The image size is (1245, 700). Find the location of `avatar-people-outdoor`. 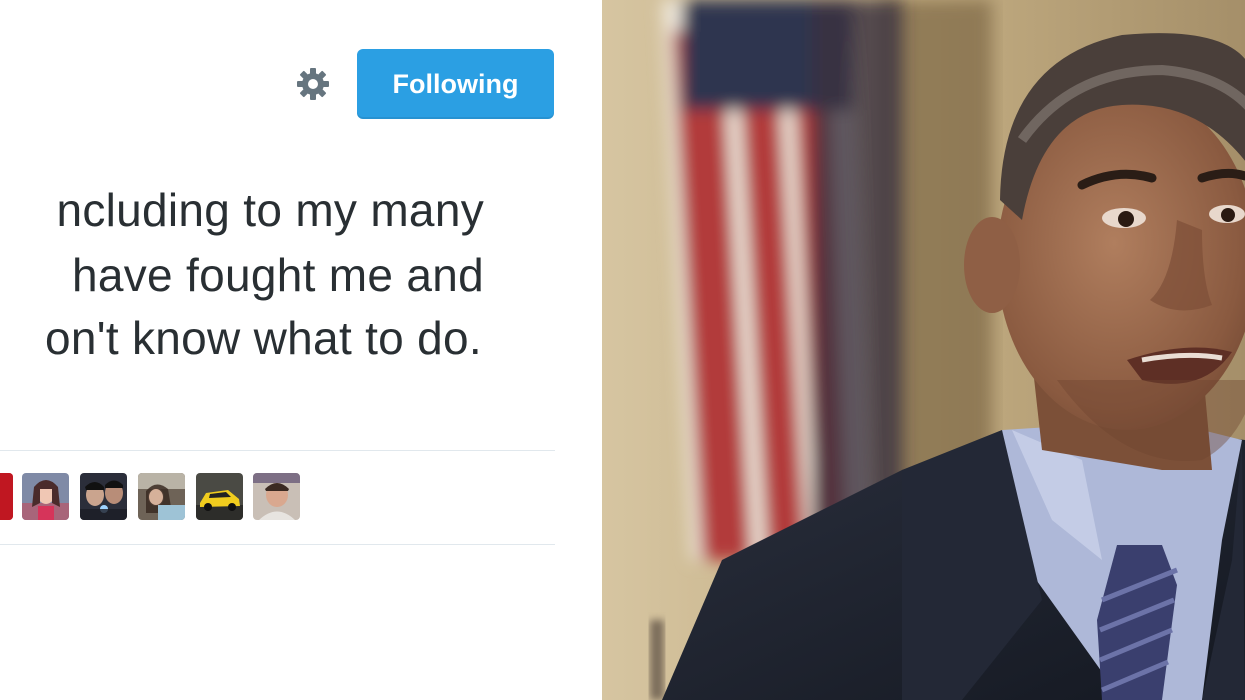

avatar-people-outdoor is located at coordinates (161, 496).